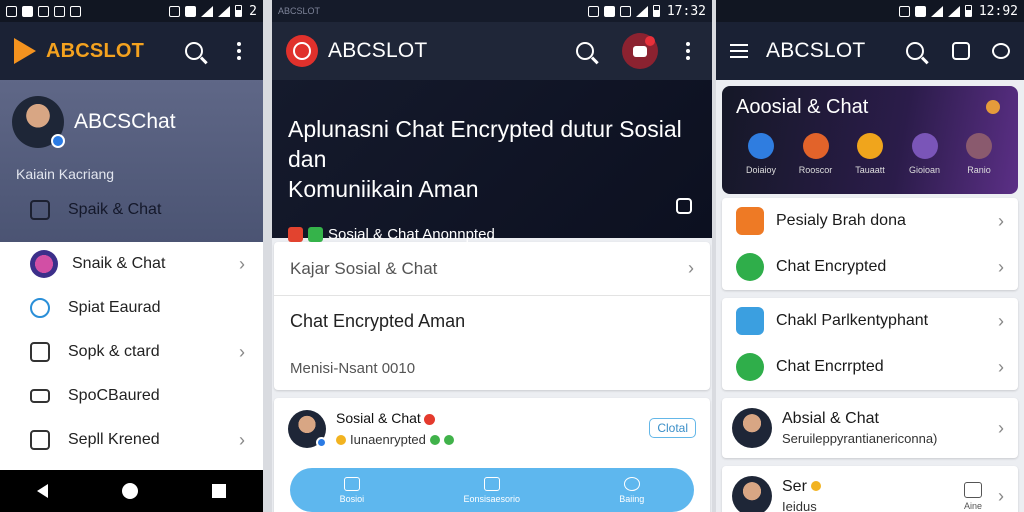  What do you see at coordinates (739, 51) in the screenshot?
I see `menu-icon` at bounding box center [739, 51].